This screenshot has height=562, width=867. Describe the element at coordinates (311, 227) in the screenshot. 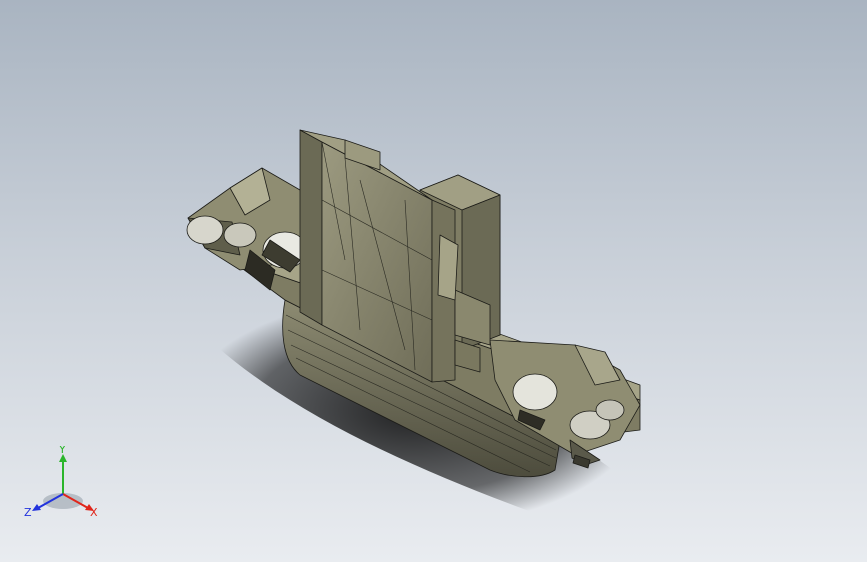

I see `center-plate-side` at that location.